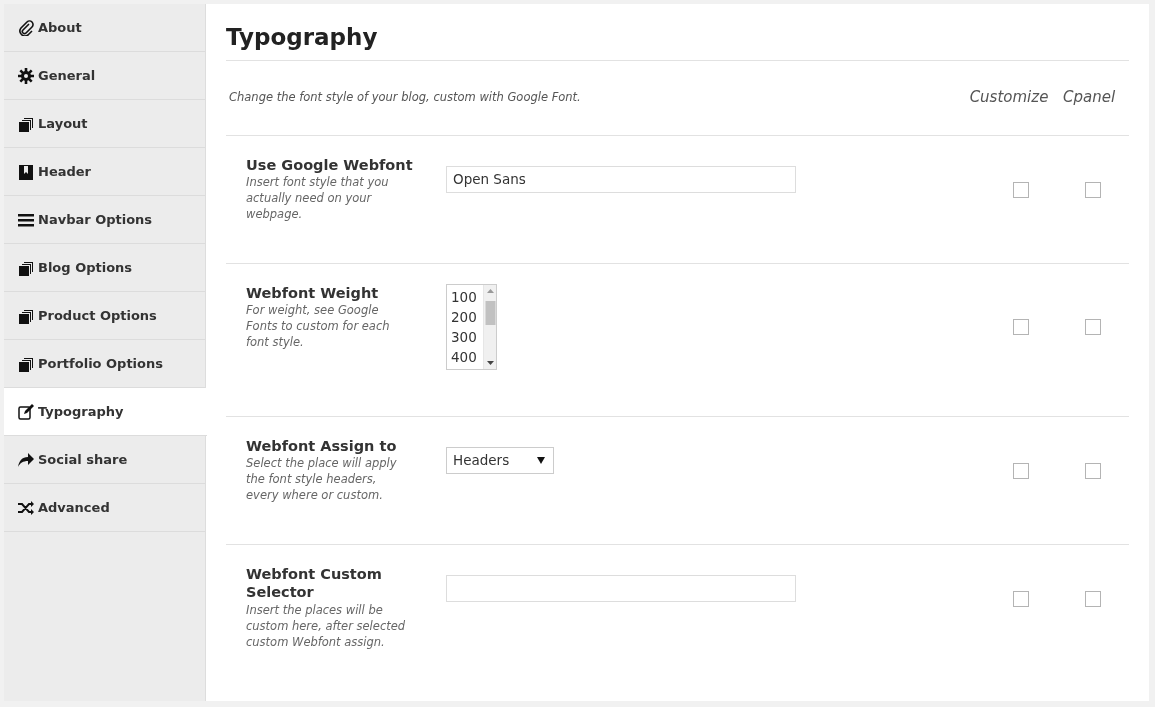  I want to click on description-text: Change the font style of your blog, custom with Google Font., so click(405, 97).